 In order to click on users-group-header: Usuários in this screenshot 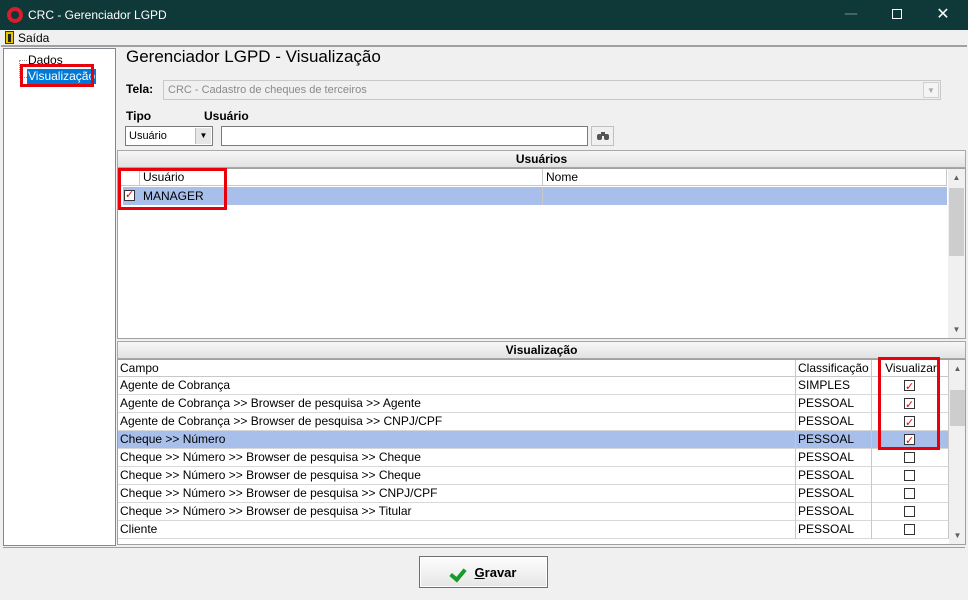, I will do `click(541, 159)`.